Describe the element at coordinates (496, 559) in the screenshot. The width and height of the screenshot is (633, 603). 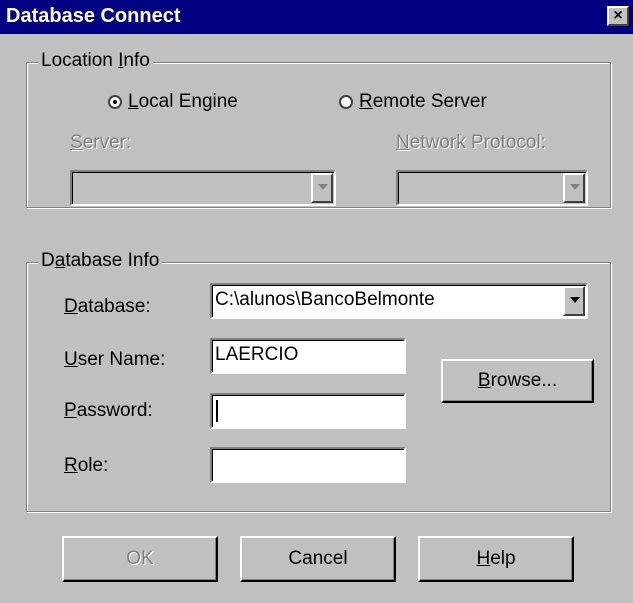
I see `help-button: Help` at that location.